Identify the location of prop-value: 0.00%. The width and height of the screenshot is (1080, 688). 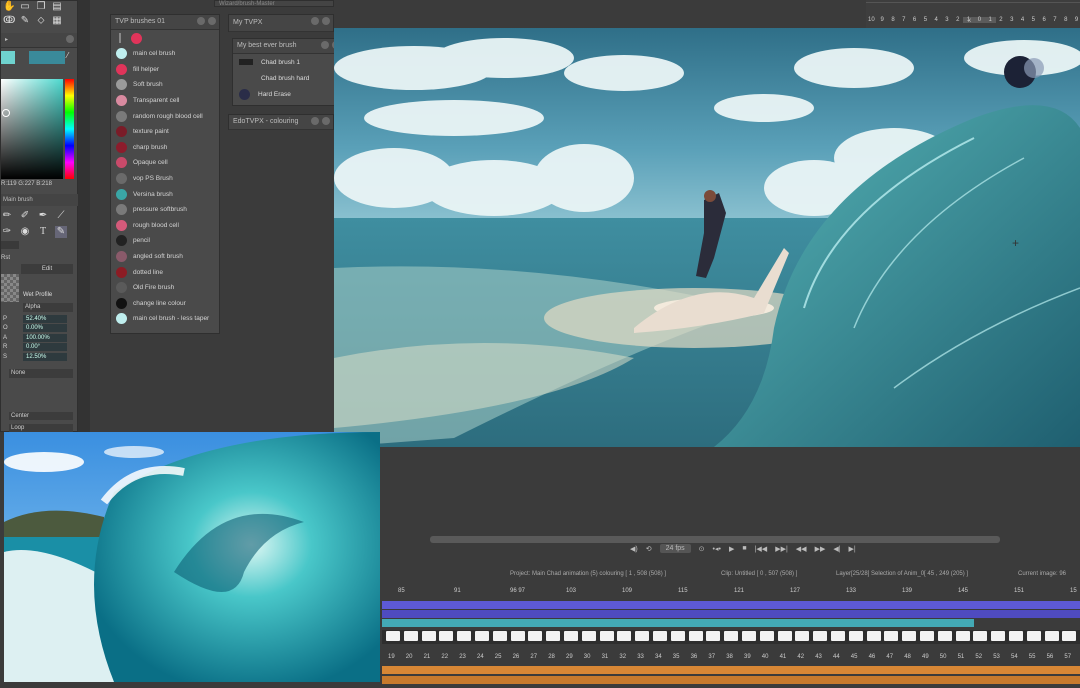
(45, 328).